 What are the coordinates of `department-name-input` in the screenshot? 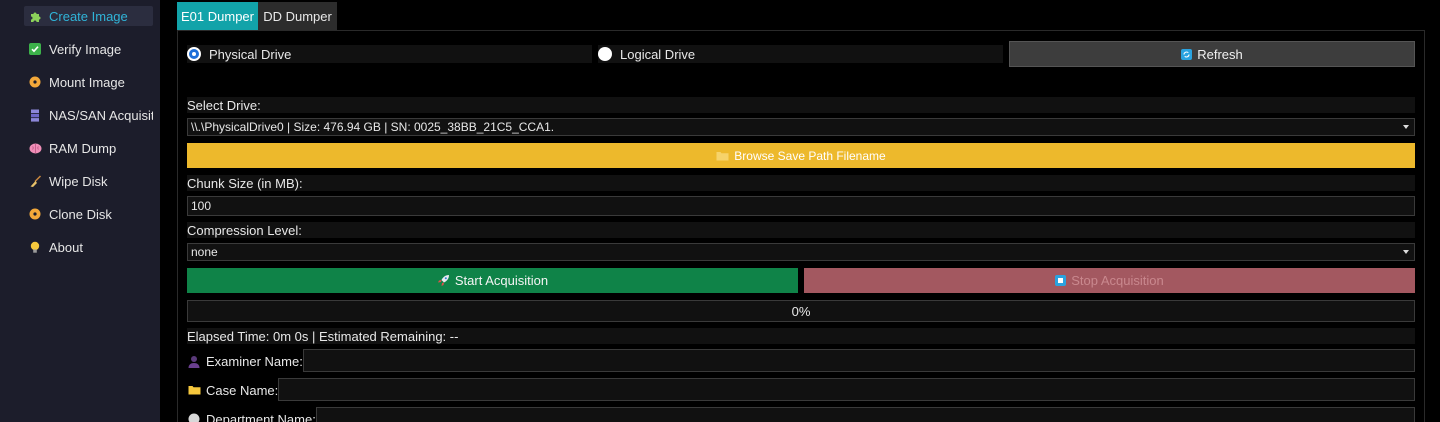 It's located at (865, 414).